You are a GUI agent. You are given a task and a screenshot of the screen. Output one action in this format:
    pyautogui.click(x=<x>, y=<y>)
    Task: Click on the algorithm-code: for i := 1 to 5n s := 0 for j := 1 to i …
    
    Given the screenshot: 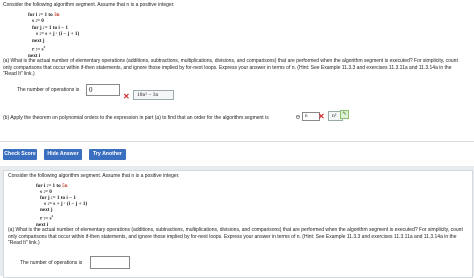 What is the action you would take?
    pyautogui.click(x=96, y=205)
    